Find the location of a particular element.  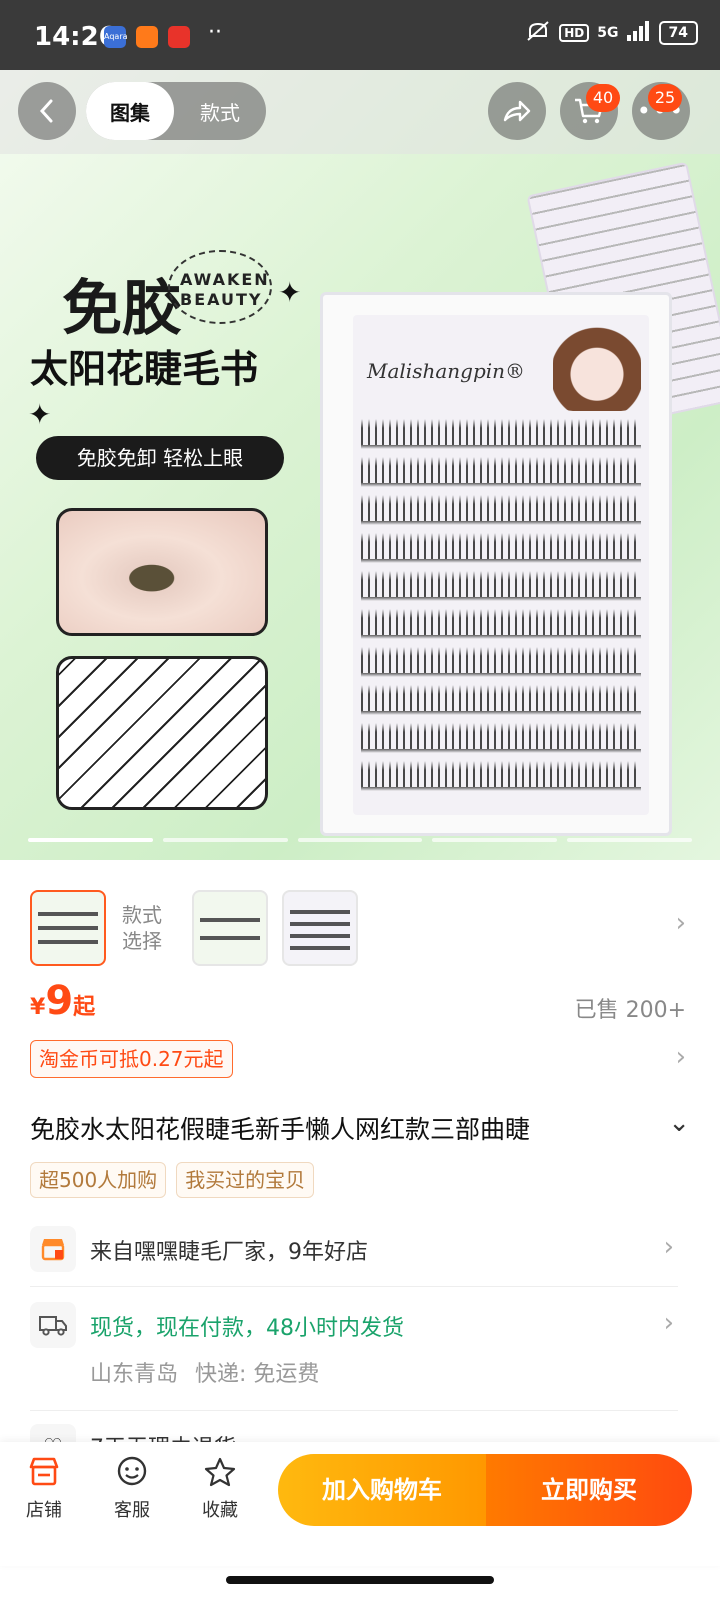

shipping-info-row: 现货，现在付款，48小时内发货 山东青岛 快递: 免运费 › is located at coordinates (354, 1345).